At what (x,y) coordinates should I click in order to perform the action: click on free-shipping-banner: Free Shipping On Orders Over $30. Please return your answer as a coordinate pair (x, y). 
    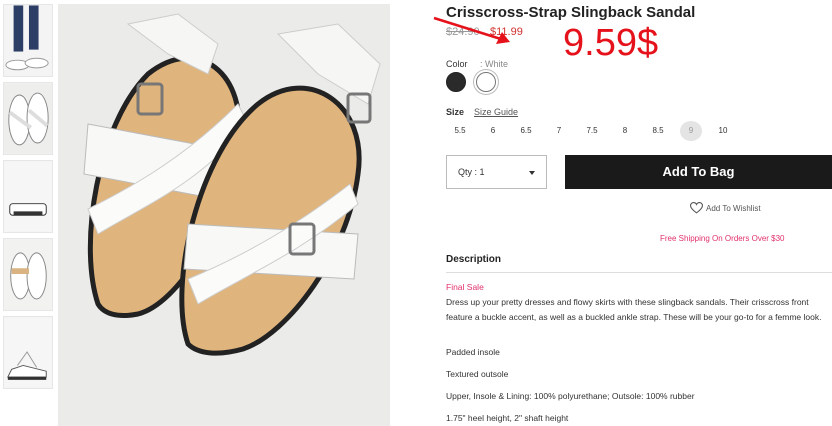
    Looking at the image, I should click on (722, 238).